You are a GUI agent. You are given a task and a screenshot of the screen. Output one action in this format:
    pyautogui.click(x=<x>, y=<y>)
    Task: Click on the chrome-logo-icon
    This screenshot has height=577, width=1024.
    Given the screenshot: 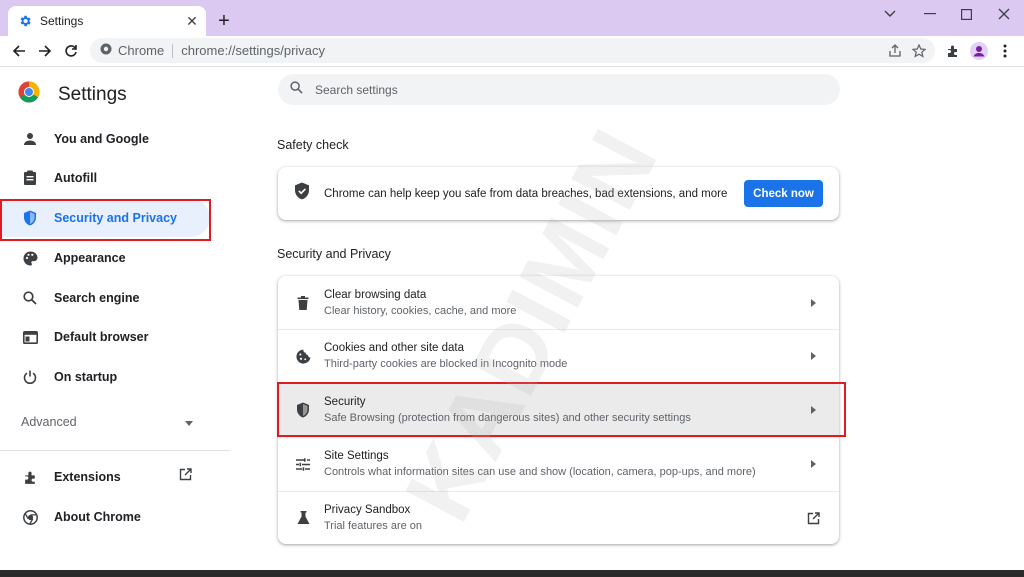 What is the action you would take?
    pyautogui.click(x=29, y=94)
    